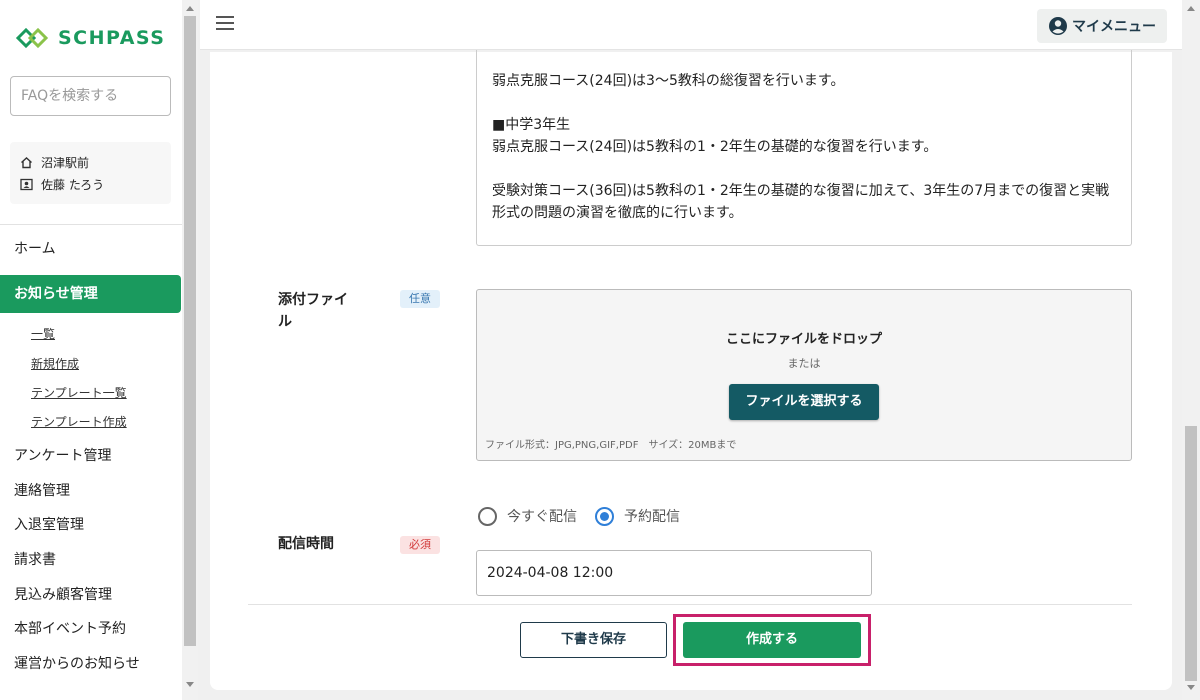 This screenshot has height=700, width=1200. What do you see at coordinates (487, 516) in the screenshot?
I see `radio-deliver-now` at bounding box center [487, 516].